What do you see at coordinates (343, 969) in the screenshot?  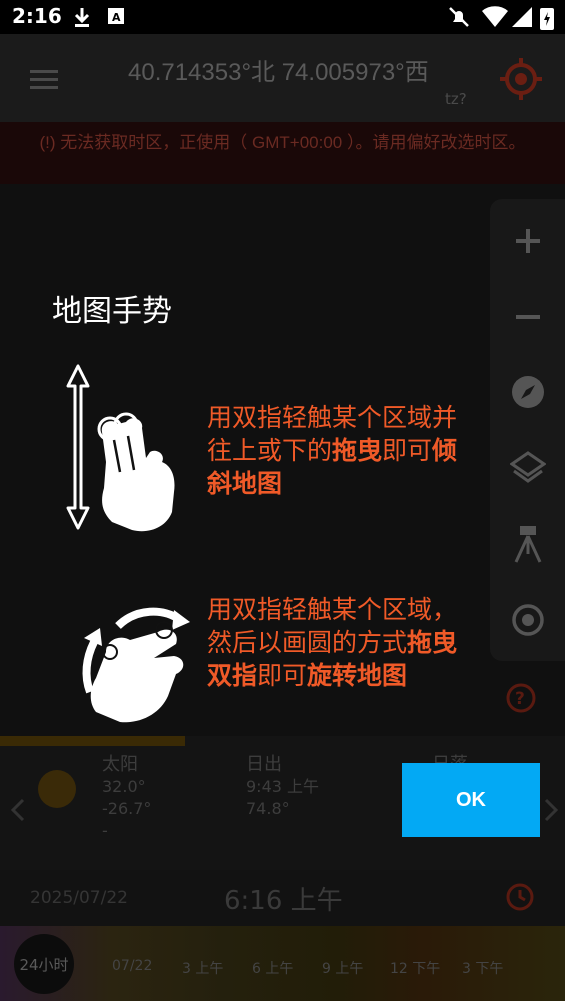 I see `timeline-label: 9 上午` at bounding box center [343, 969].